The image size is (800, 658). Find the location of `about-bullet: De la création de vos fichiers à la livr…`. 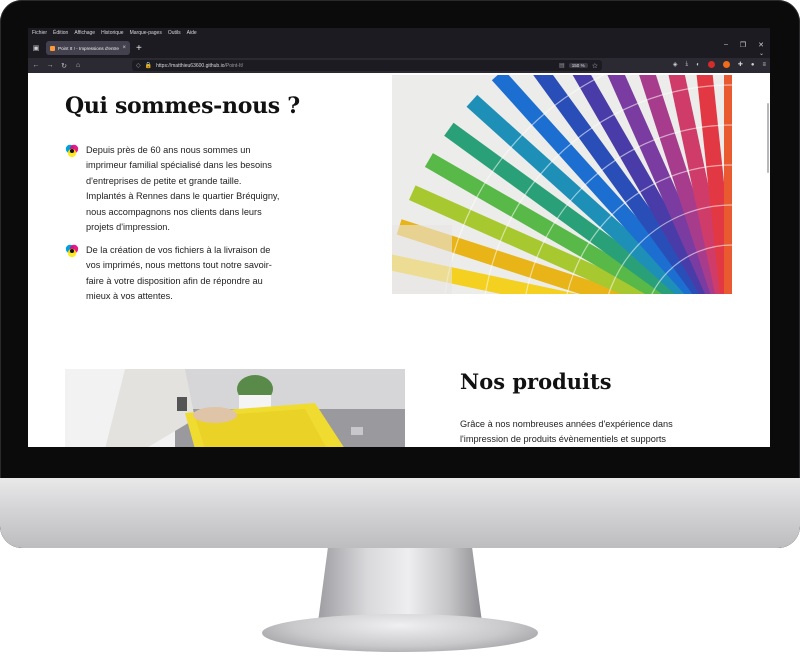

about-bullet: De la création de vos fichiers à la livr… is located at coordinates (173, 274).